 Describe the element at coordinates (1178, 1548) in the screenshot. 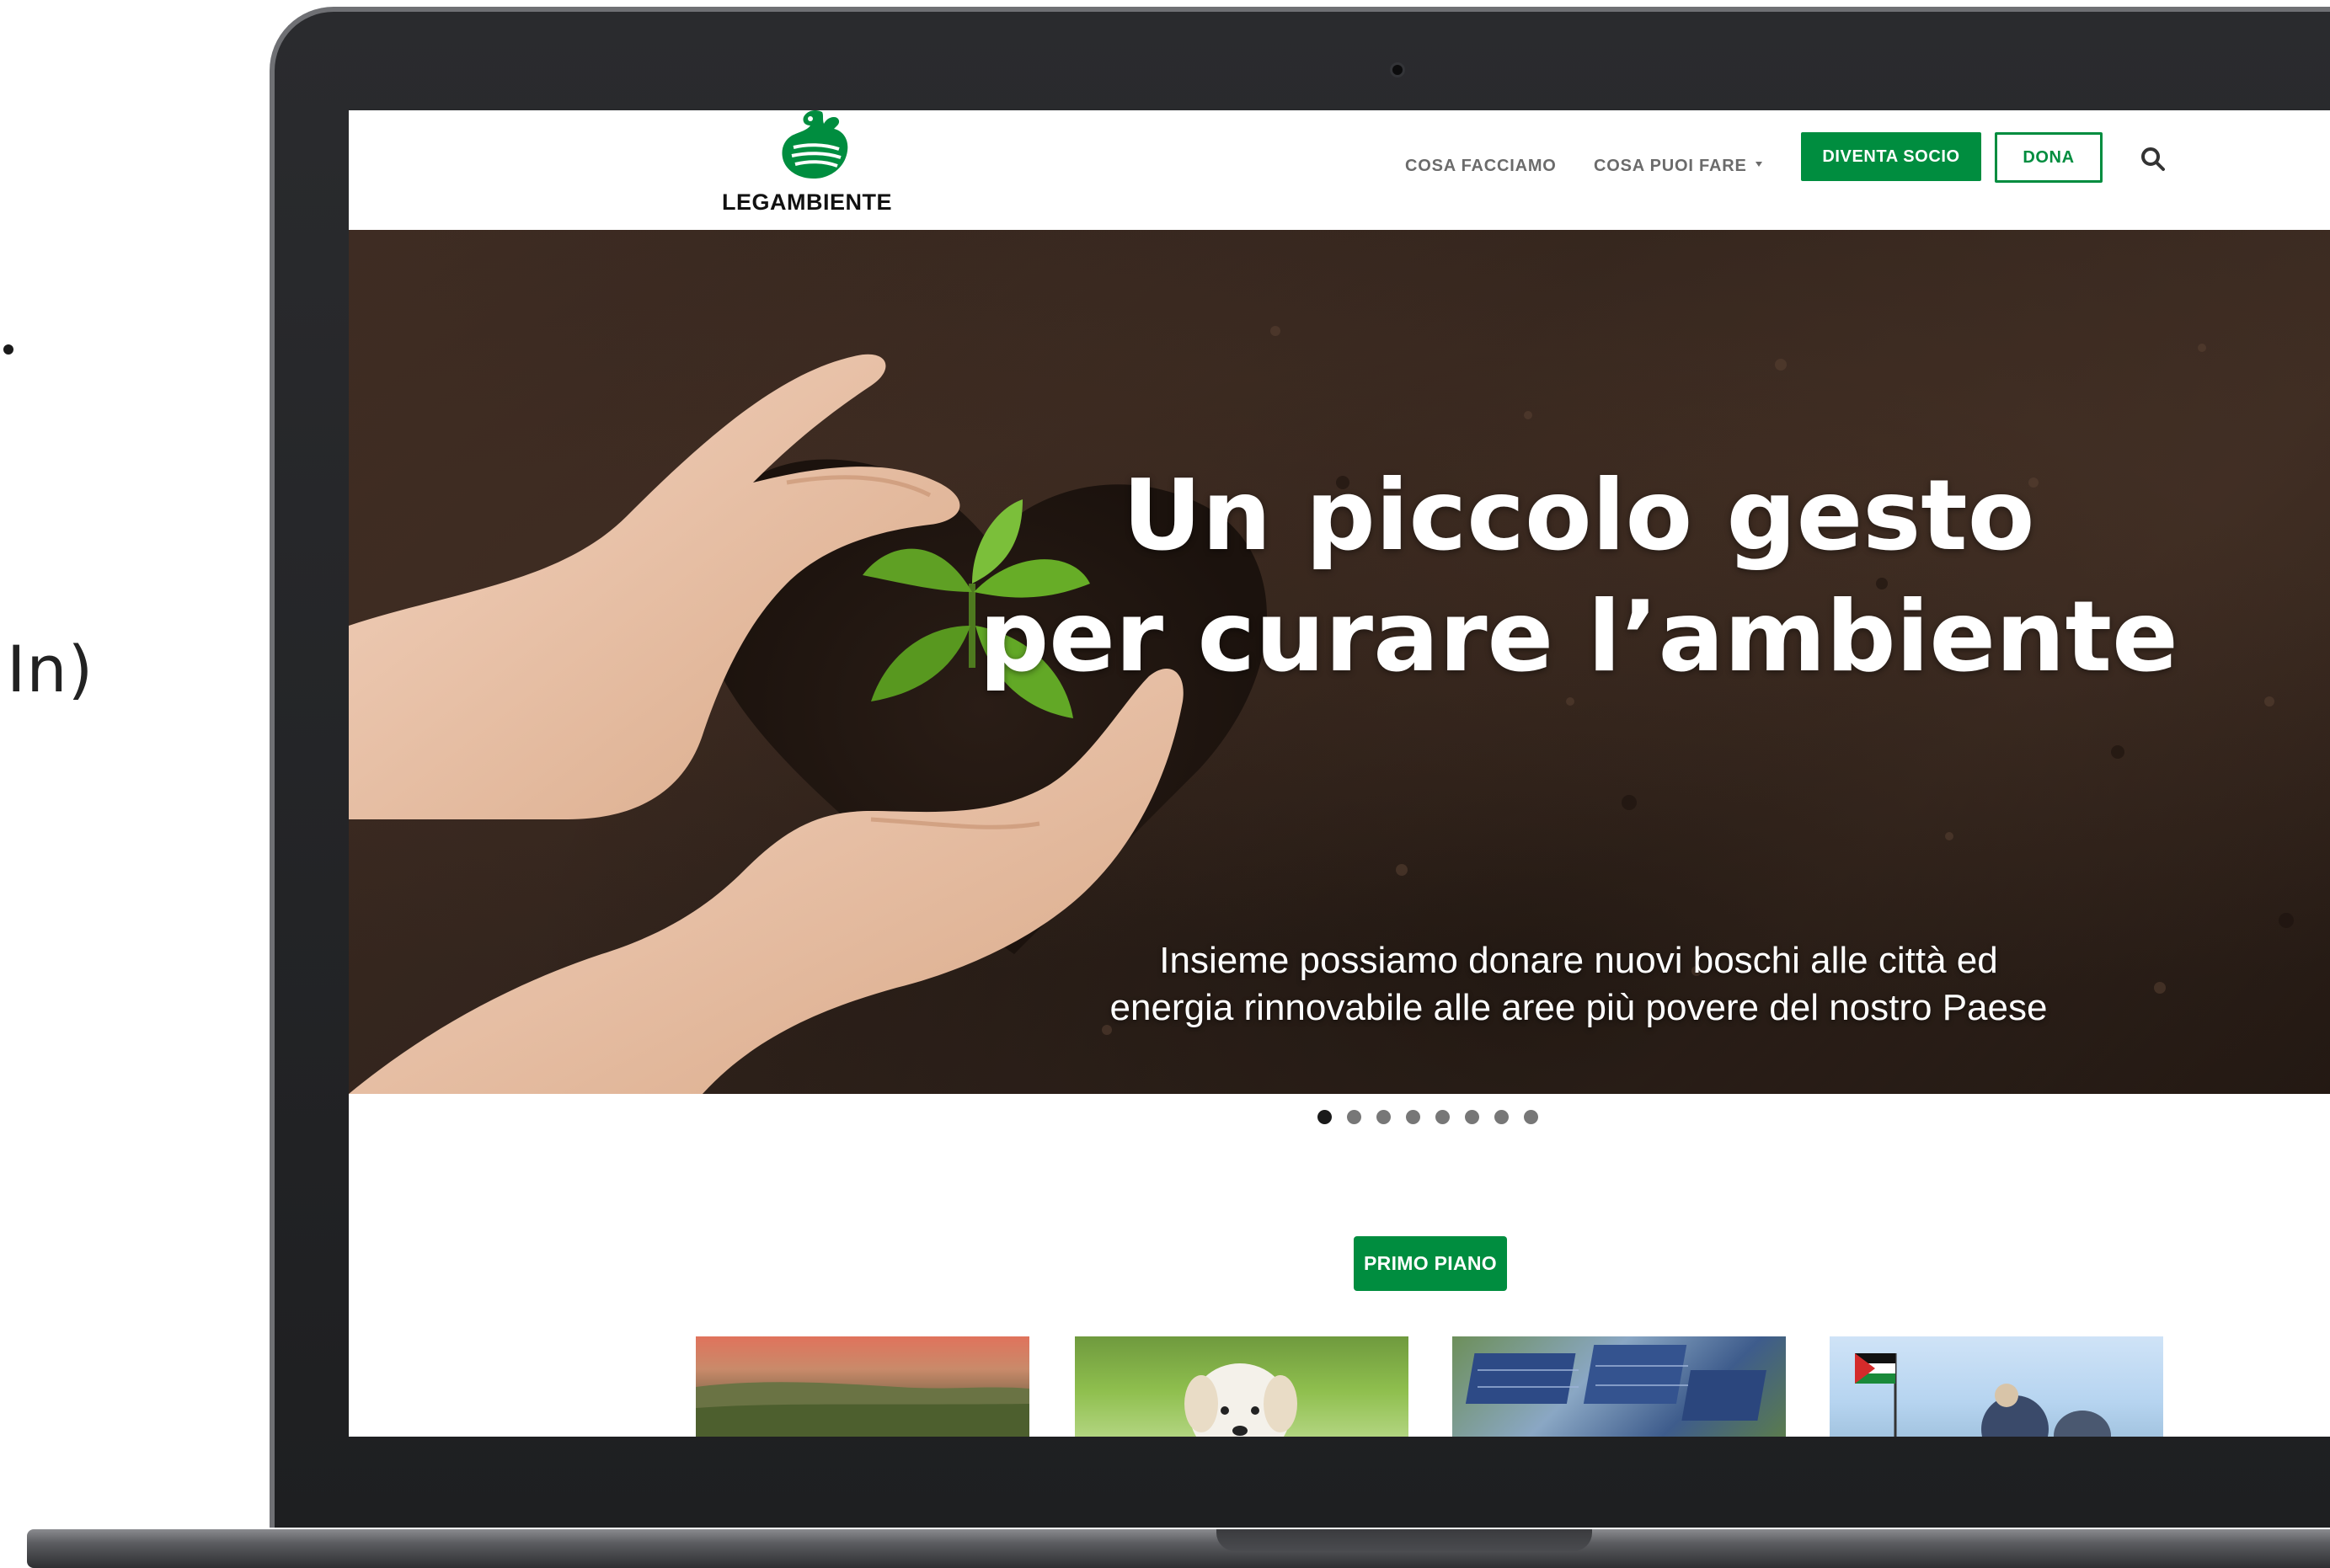

I see `laptop-base` at that location.